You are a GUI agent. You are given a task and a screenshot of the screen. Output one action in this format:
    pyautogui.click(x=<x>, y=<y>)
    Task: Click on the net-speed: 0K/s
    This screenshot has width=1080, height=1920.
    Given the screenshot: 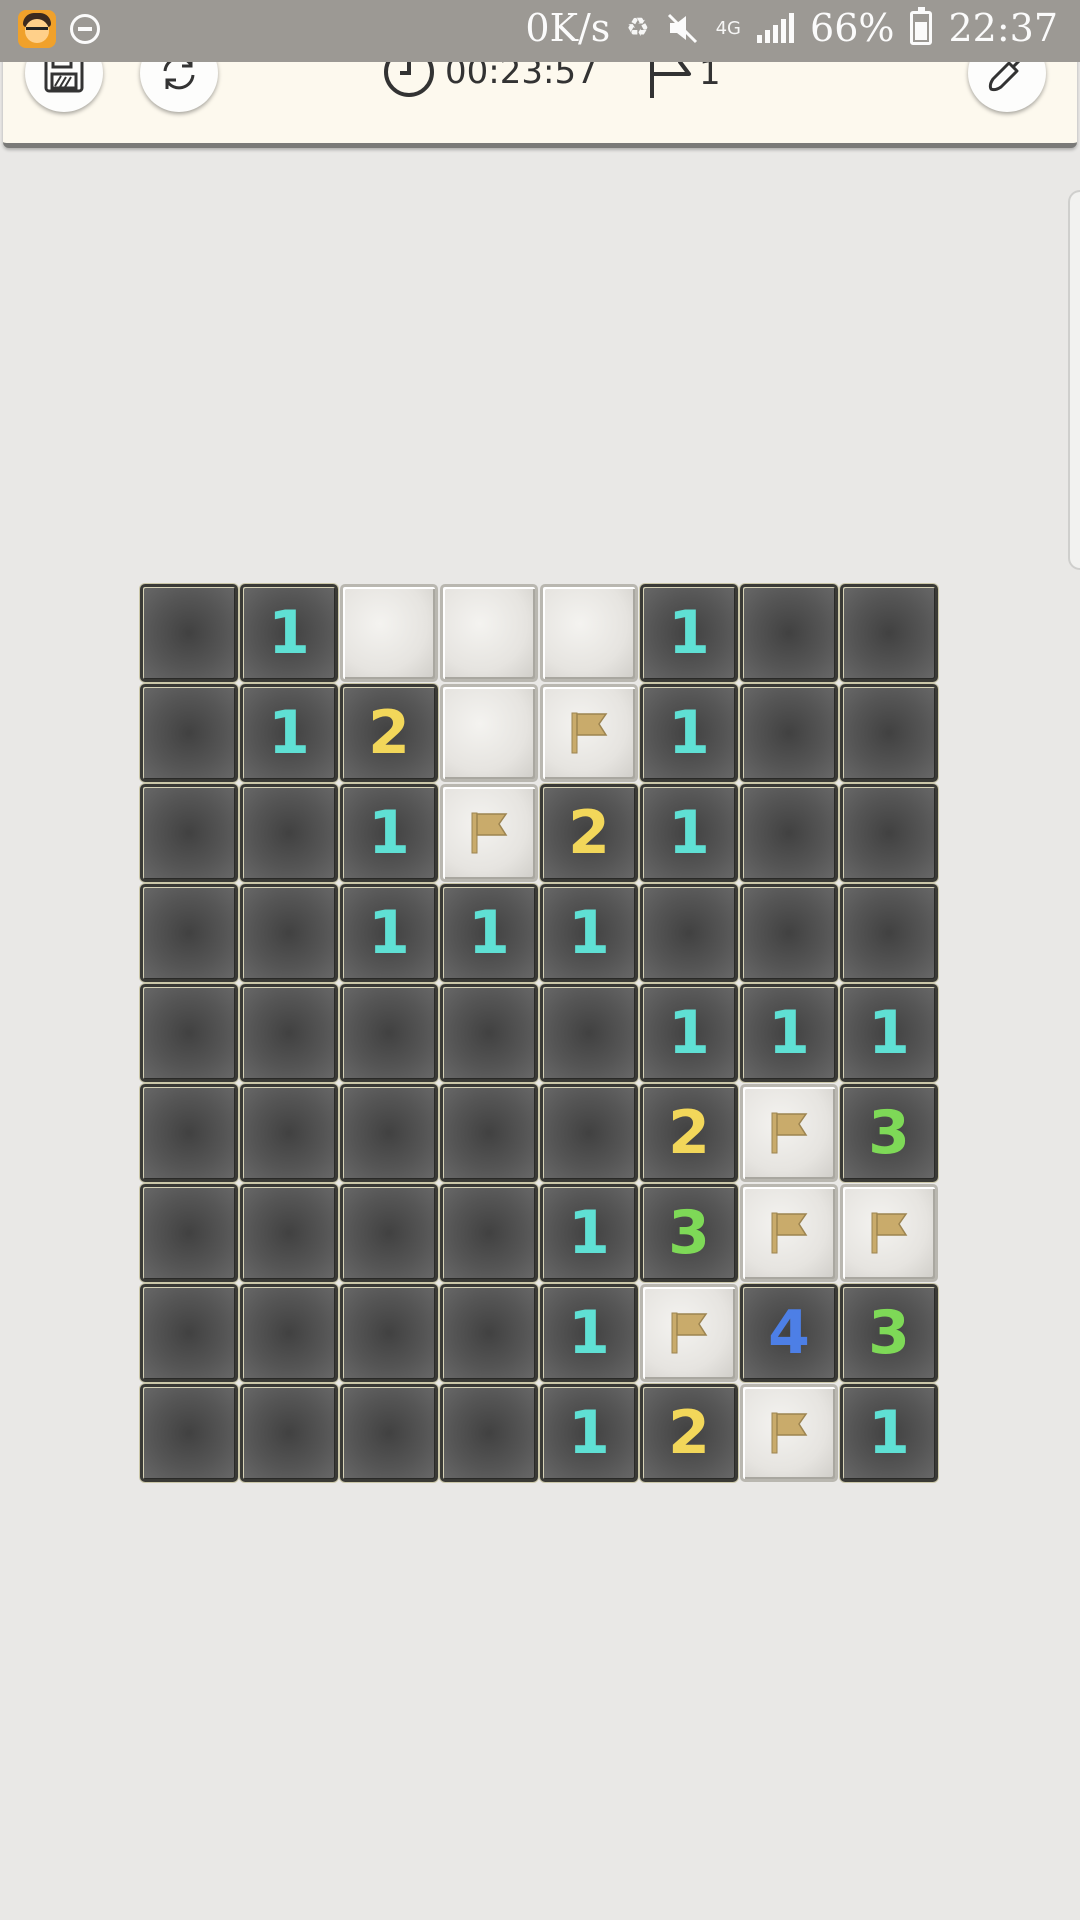 What is the action you would take?
    pyautogui.click(x=568, y=28)
    